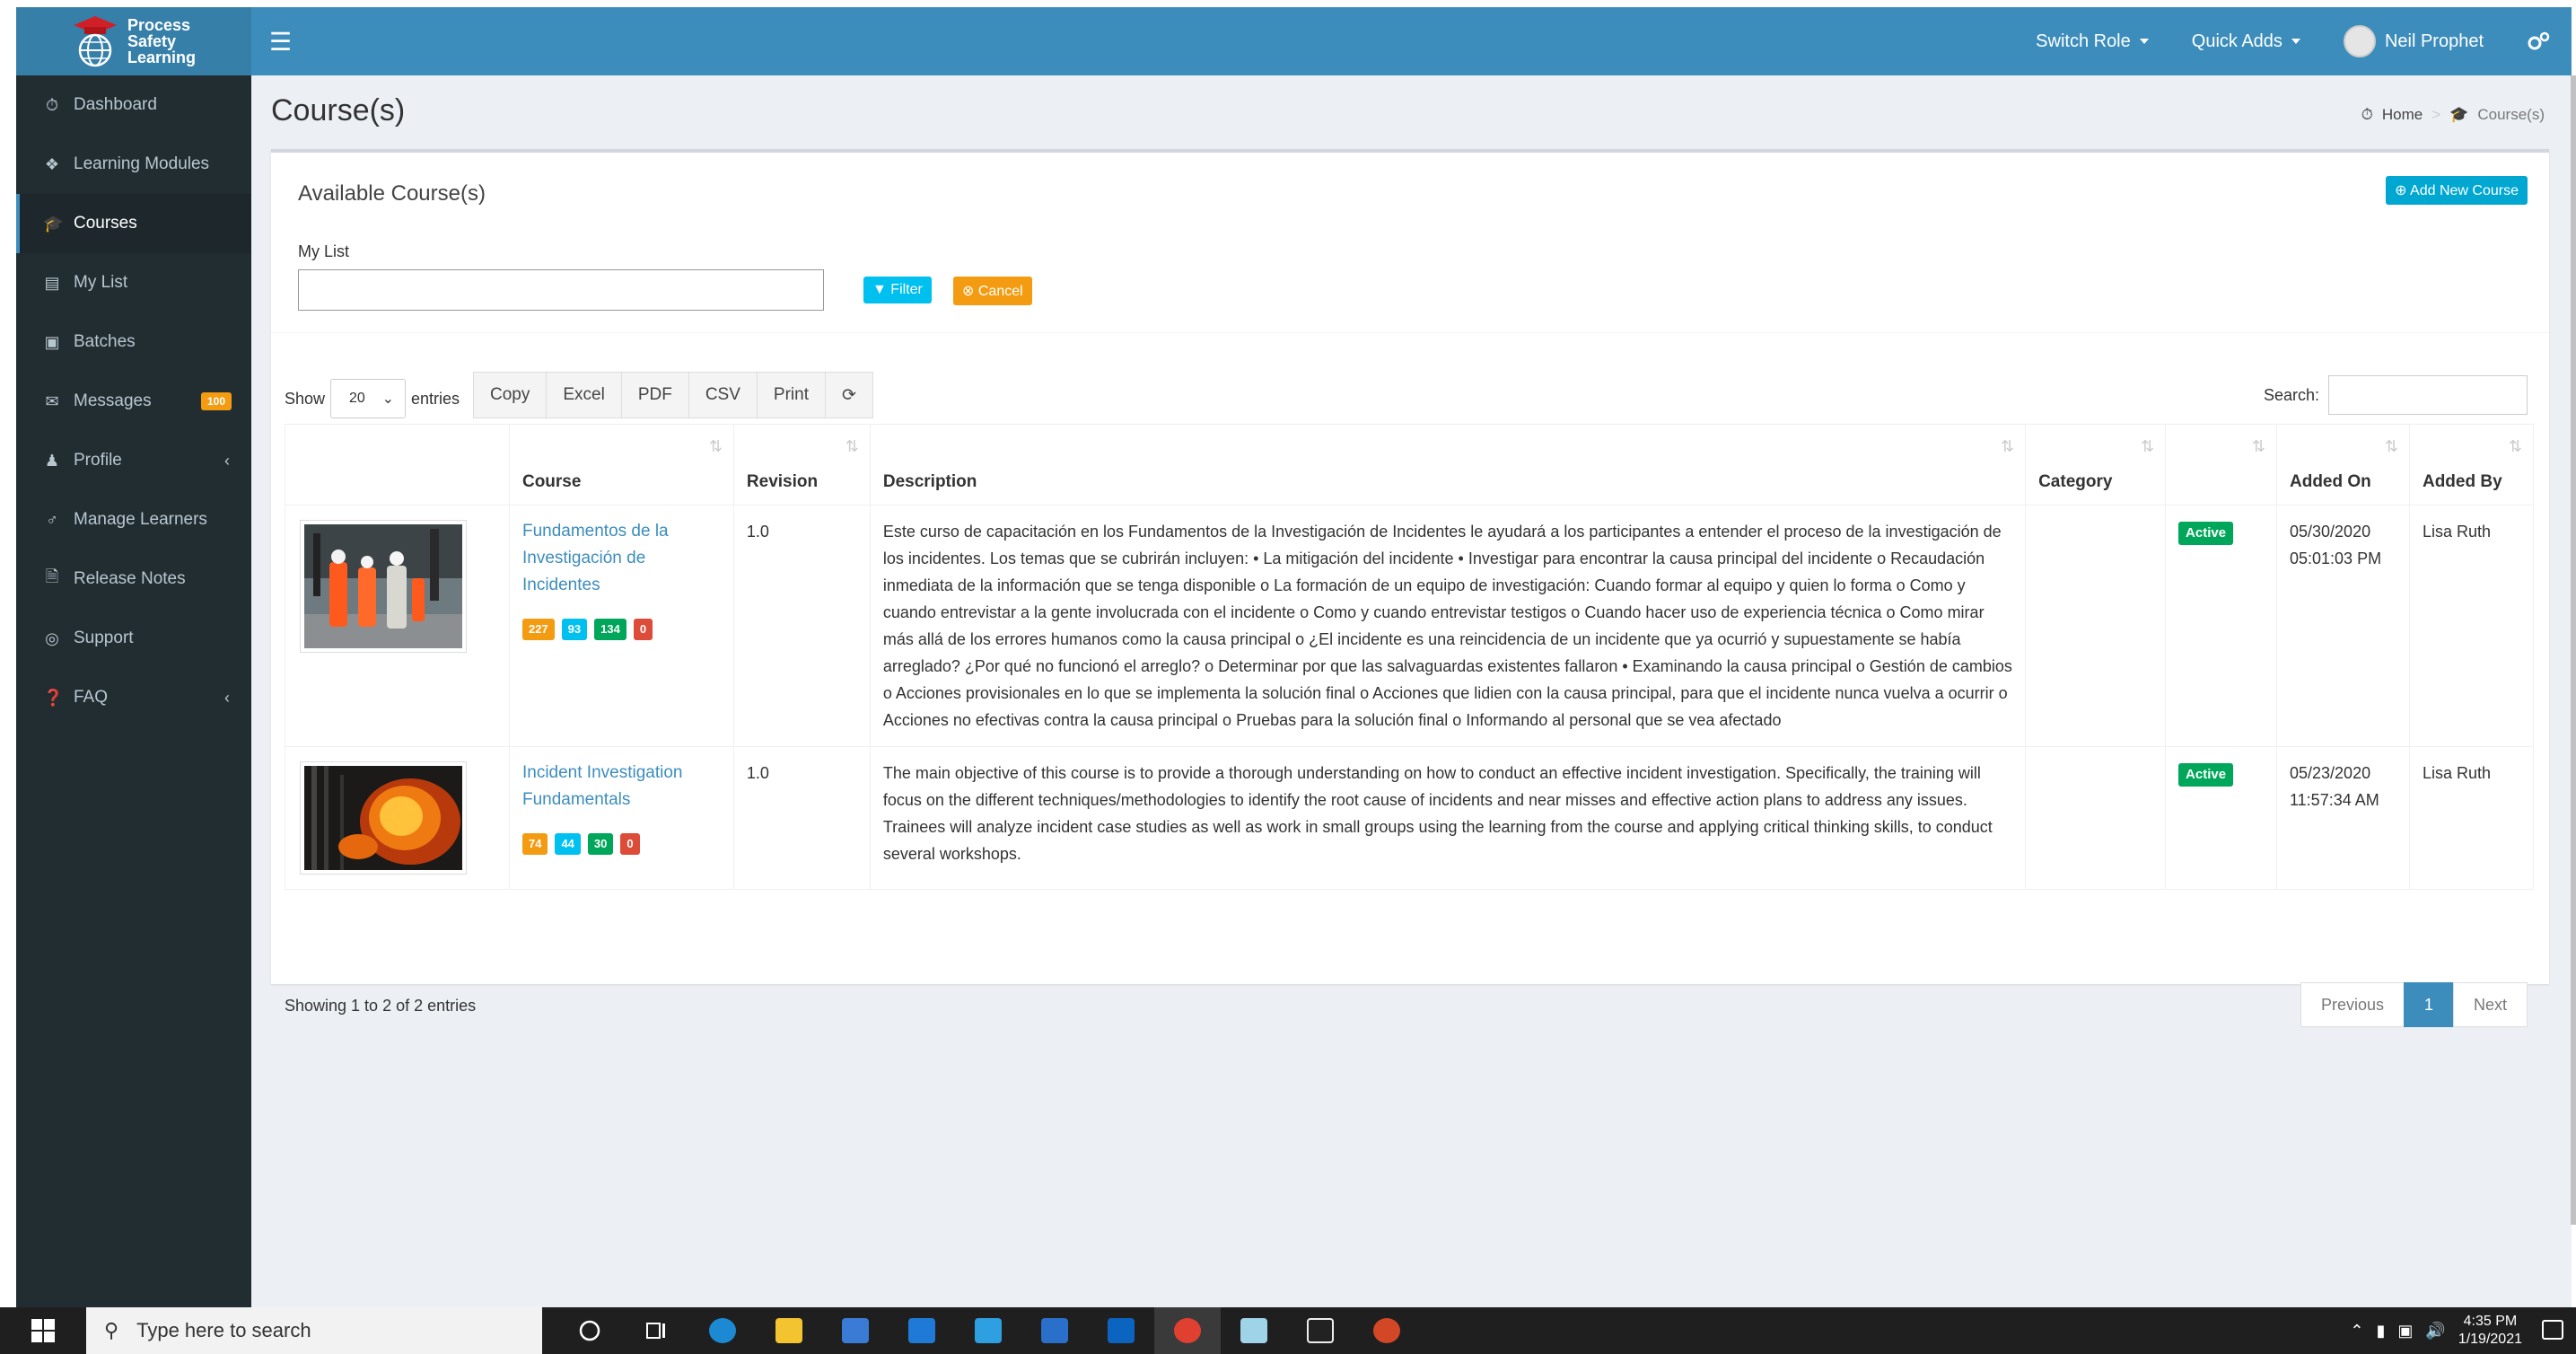 This screenshot has height=1354, width=2576. Describe the element at coordinates (789, 1330) in the screenshot. I see `file-explorer-icon` at that location.